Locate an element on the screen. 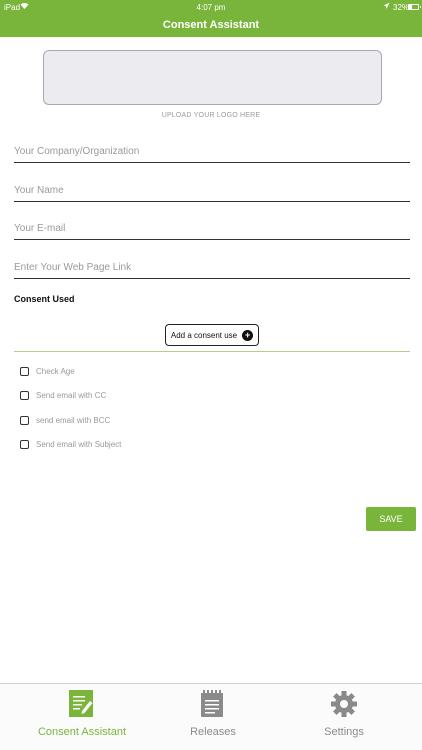 The width and height of the screenshot is (422, 750). tab-label: Consent Assistant is located at coordinates (82, 732).